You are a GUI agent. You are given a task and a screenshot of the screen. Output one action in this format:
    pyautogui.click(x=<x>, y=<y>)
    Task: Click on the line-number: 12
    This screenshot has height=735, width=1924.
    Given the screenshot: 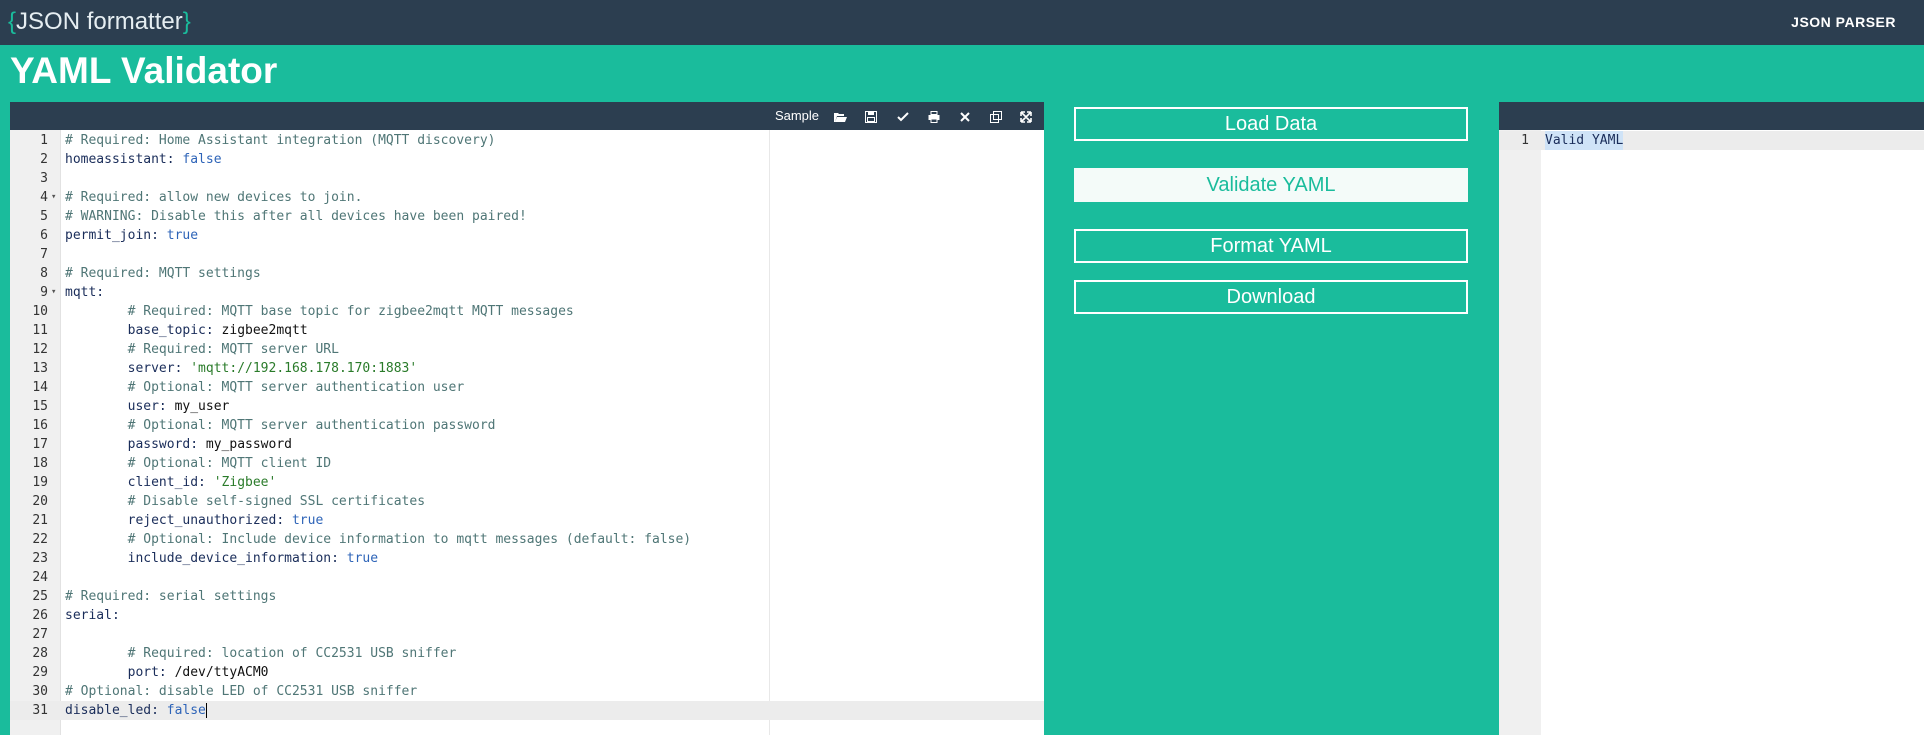 What is the action you would take?
    pyautogui.click(x=40, y=349)
    